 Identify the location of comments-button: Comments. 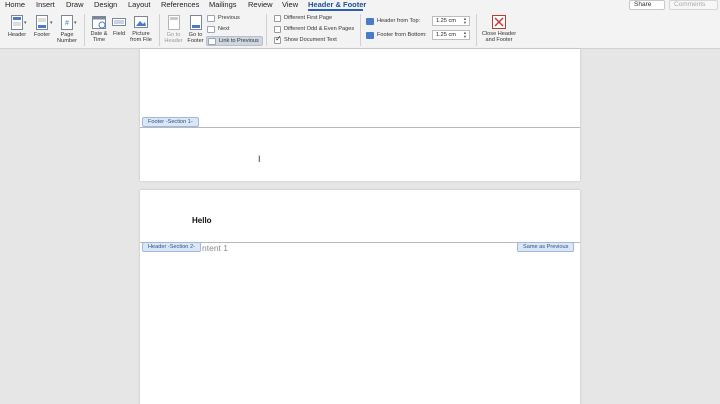
(693, 5).